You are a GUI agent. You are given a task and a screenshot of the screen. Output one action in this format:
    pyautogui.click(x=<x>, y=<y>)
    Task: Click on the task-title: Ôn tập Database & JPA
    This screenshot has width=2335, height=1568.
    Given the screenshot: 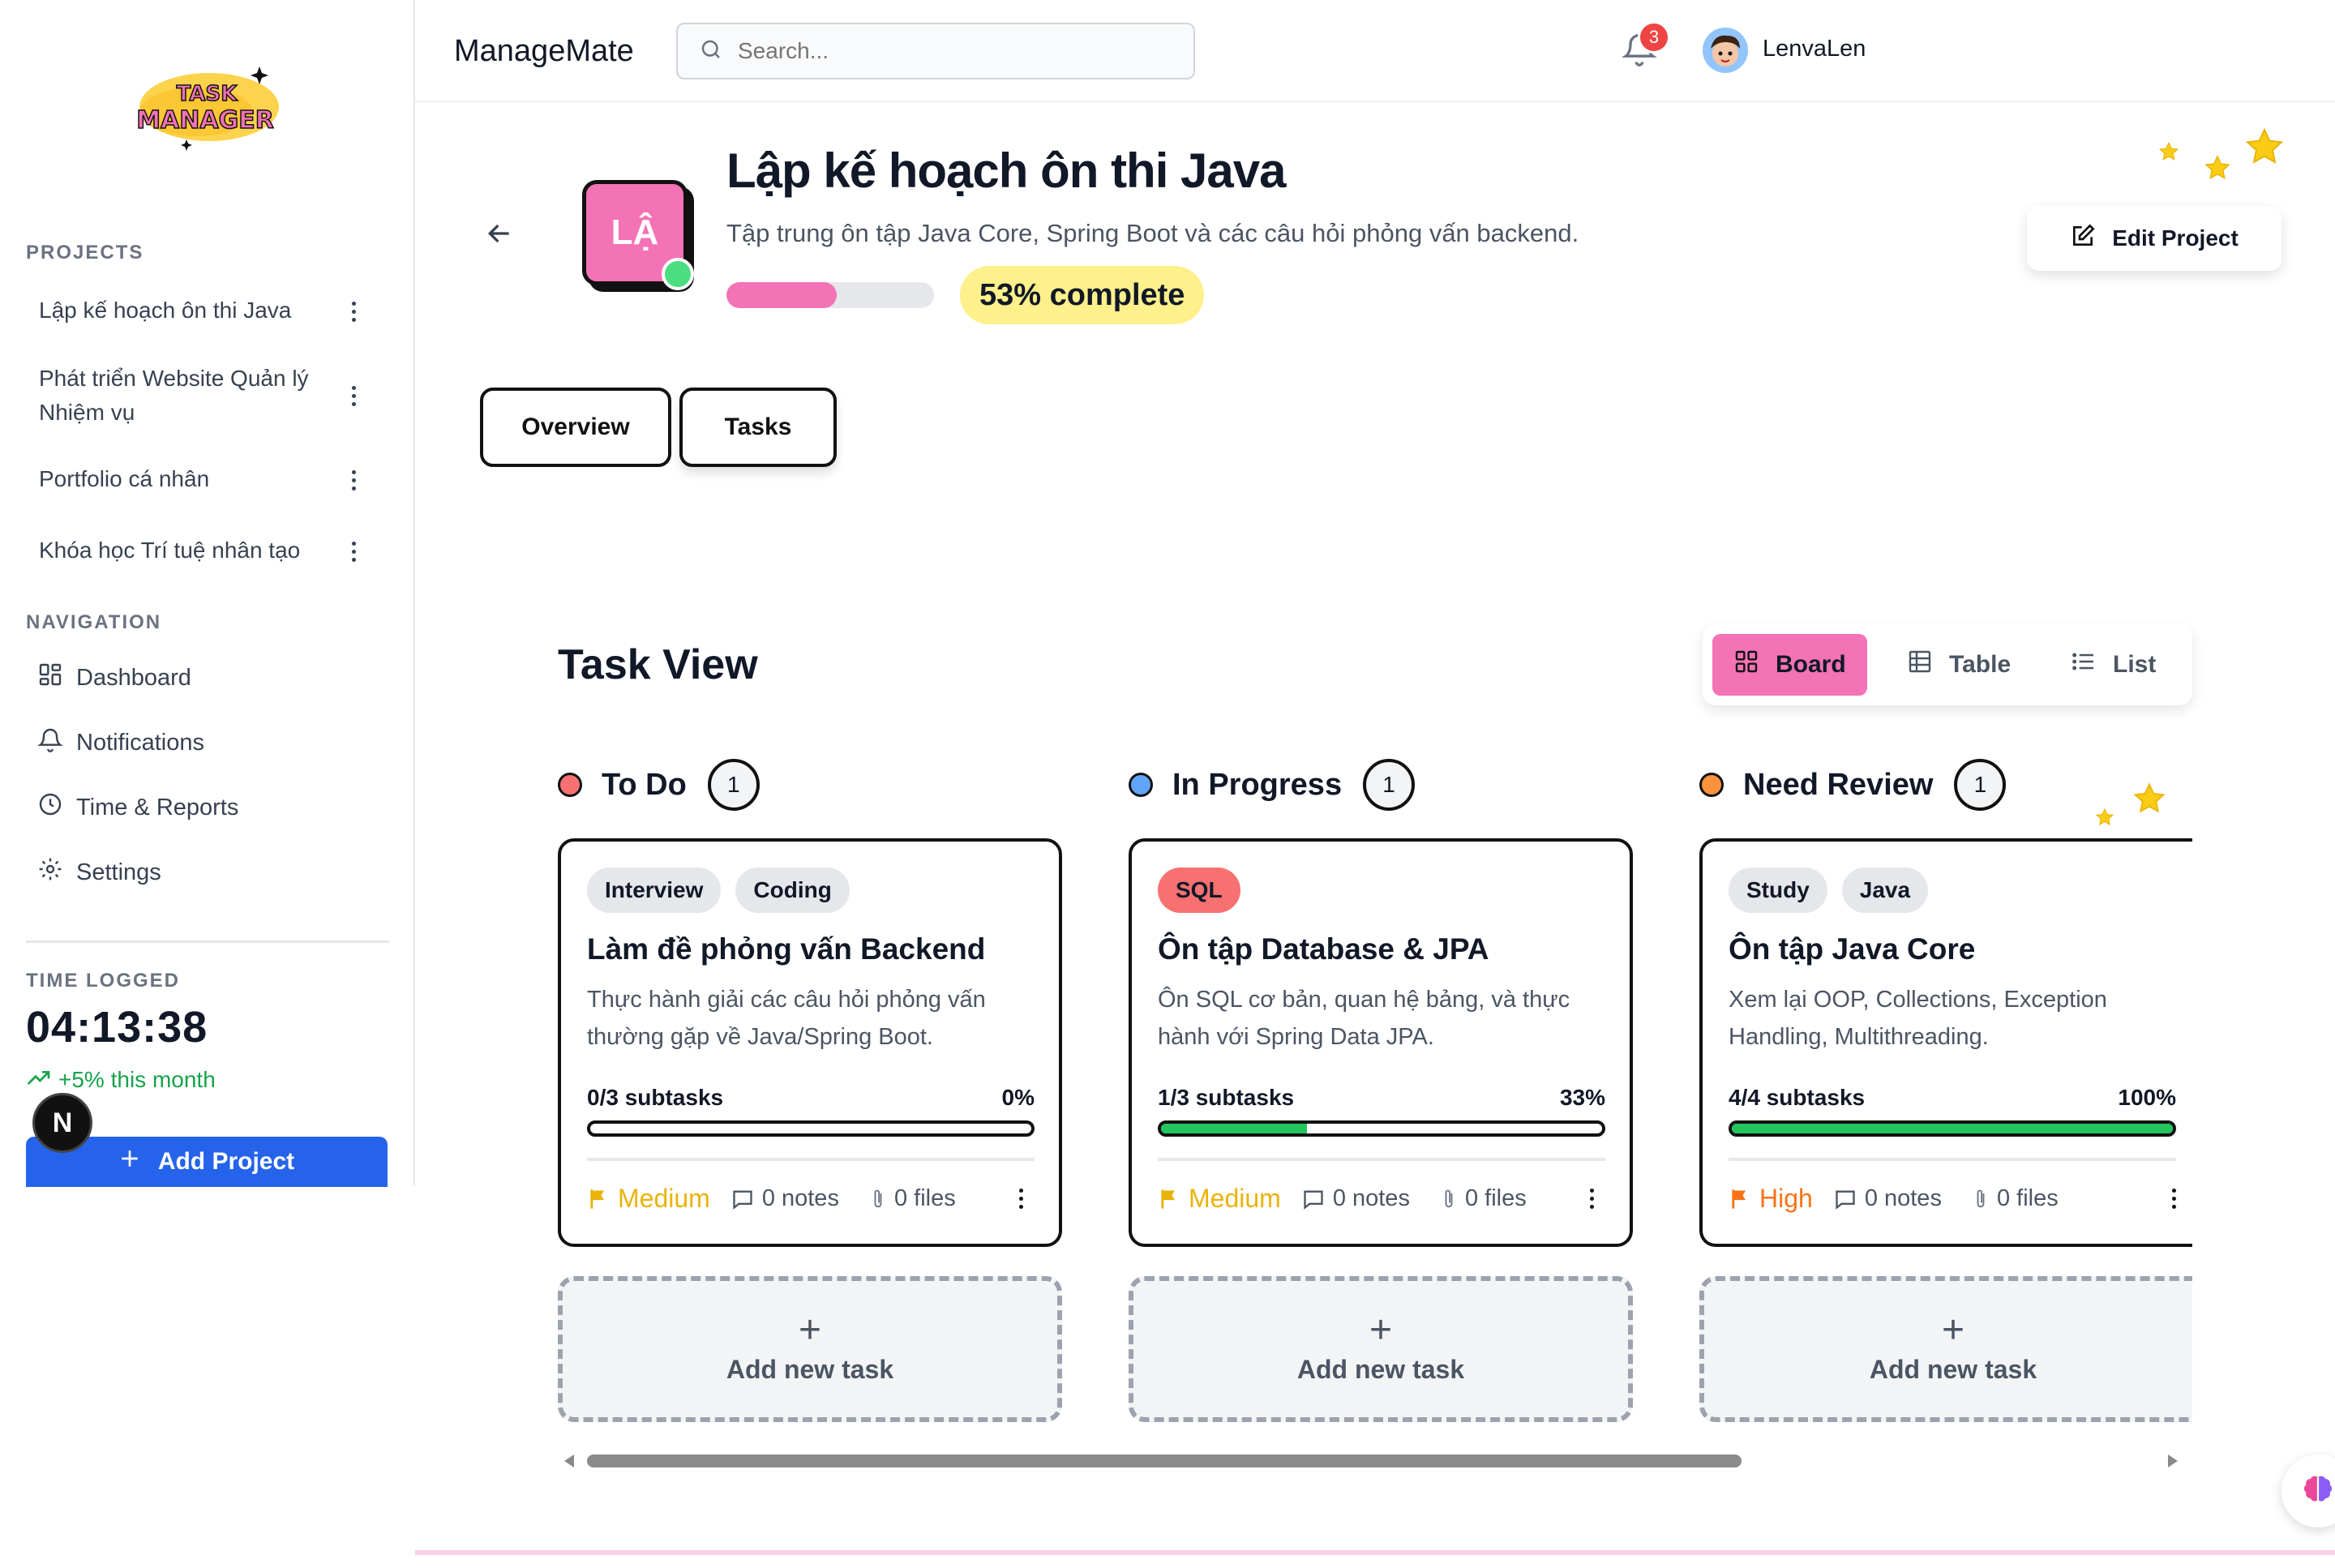 What is the action you would take?
    pyautogui.click(x=1323, y=949)
    